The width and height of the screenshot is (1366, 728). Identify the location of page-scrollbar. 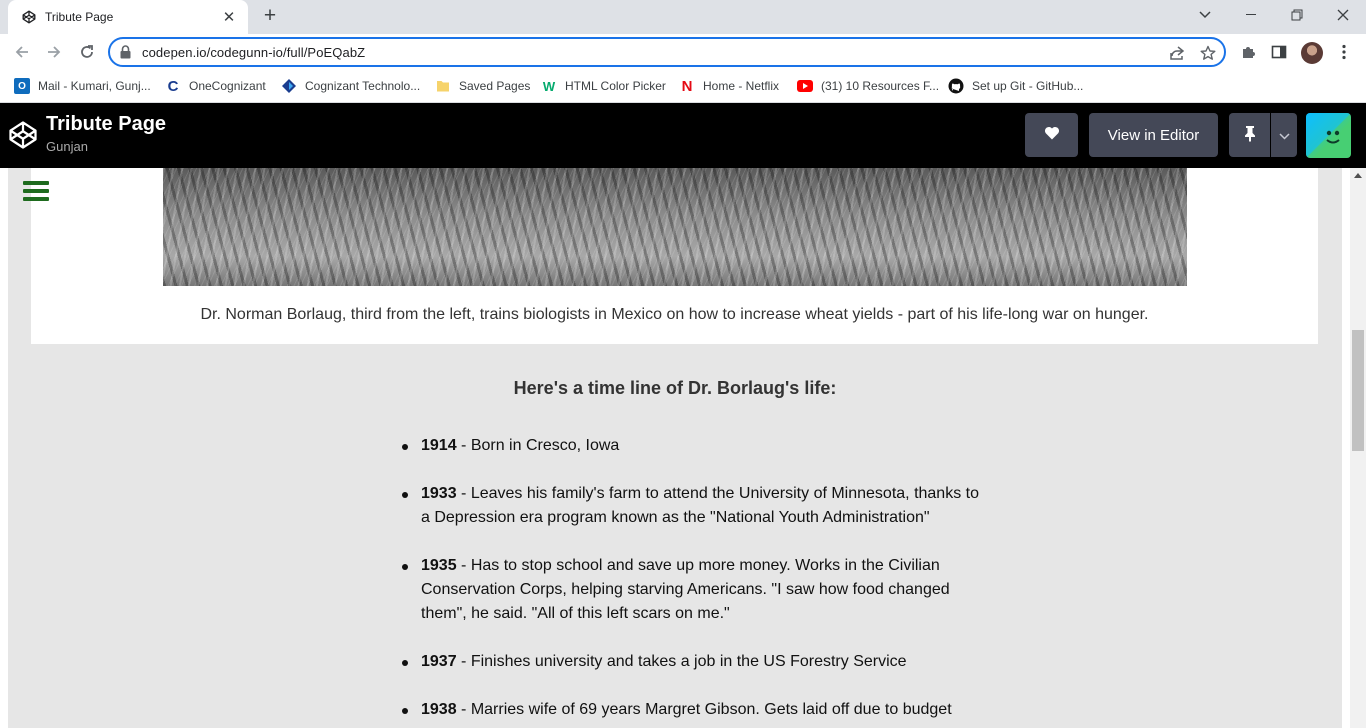
(1358, 448).